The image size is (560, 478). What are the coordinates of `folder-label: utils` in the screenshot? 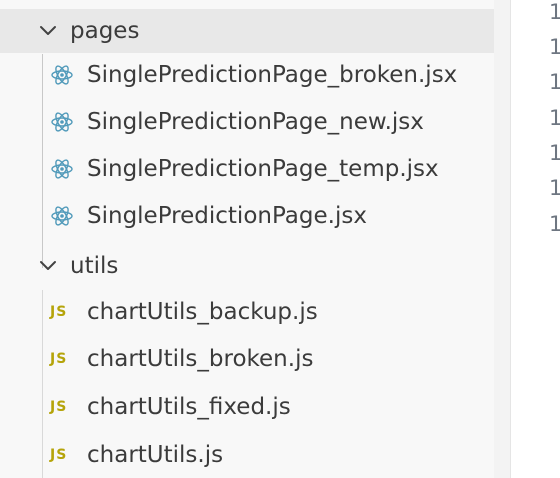 It's located at (94, 265).